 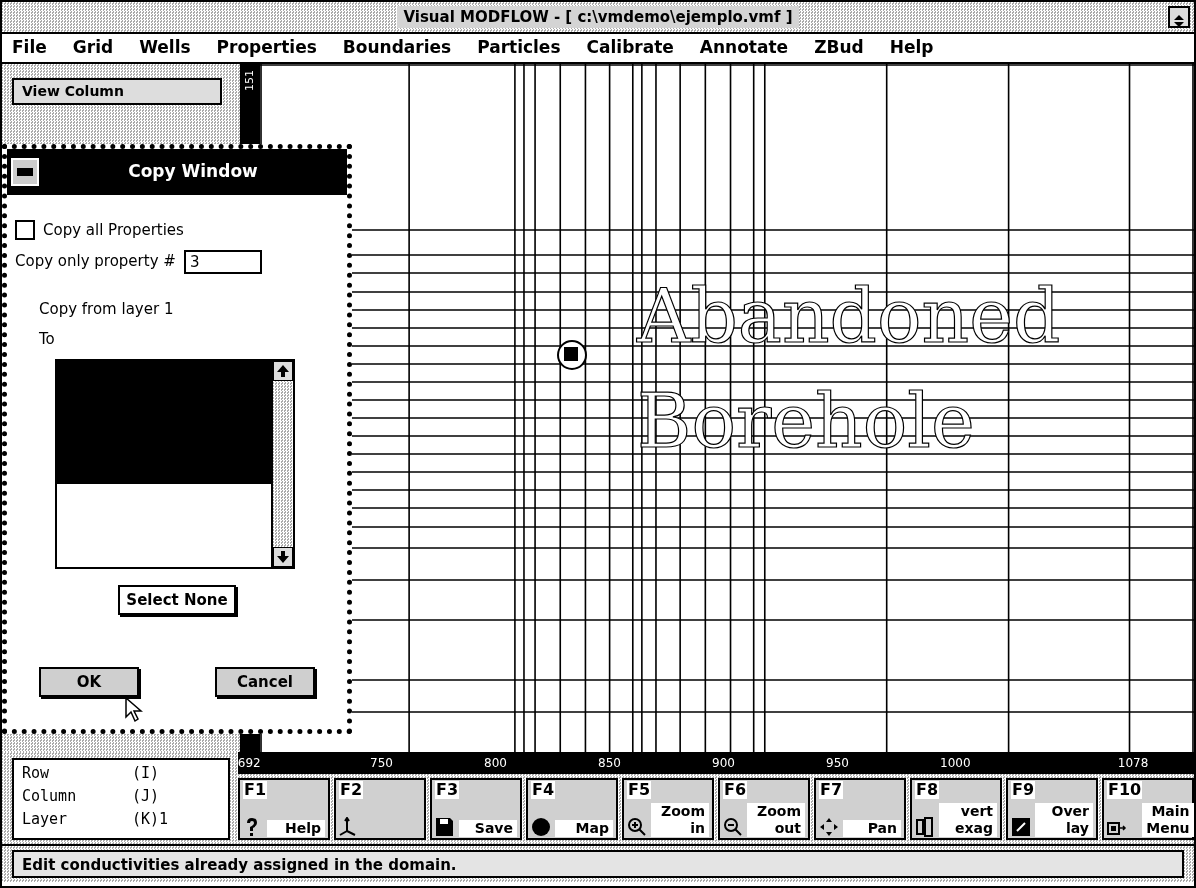 What do you see at coordinates (495, 763) in the screenshot?
I see `axis-tick-label: 800` at bounding box center [495, 763].